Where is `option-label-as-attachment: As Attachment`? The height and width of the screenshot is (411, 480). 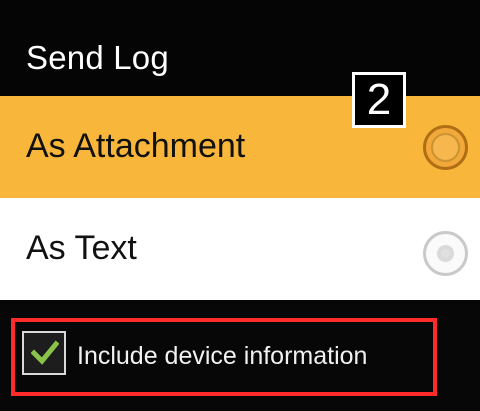 option-label-as-attachment: As Attachment is located at coordinates (136, 146).